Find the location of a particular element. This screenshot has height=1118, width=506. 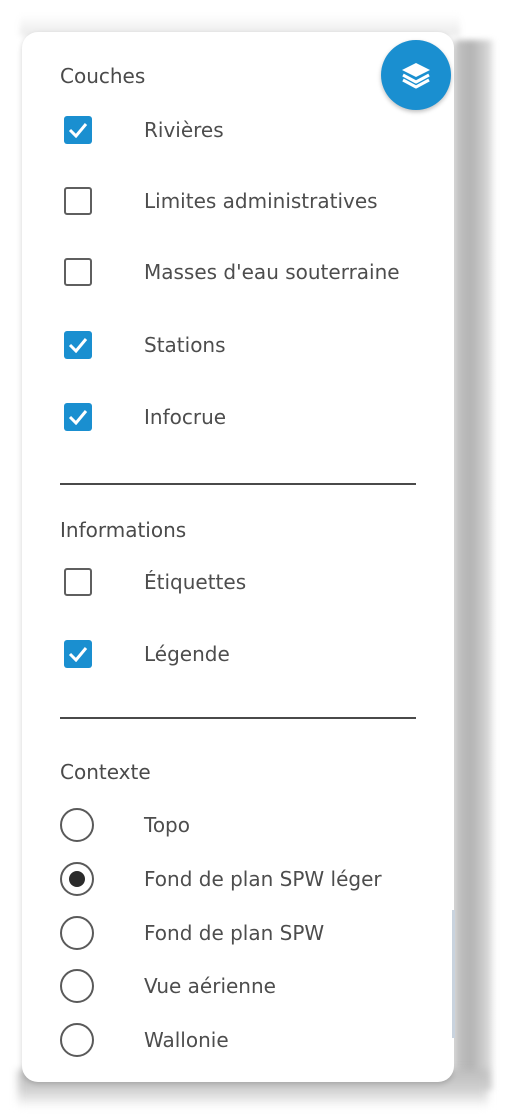

context-option-label: Fond de plan SPW léger is located at coordinates (263, 879).